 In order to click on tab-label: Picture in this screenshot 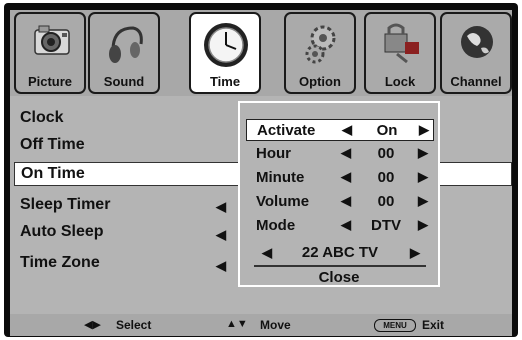, I will do `click(50, 81)`.